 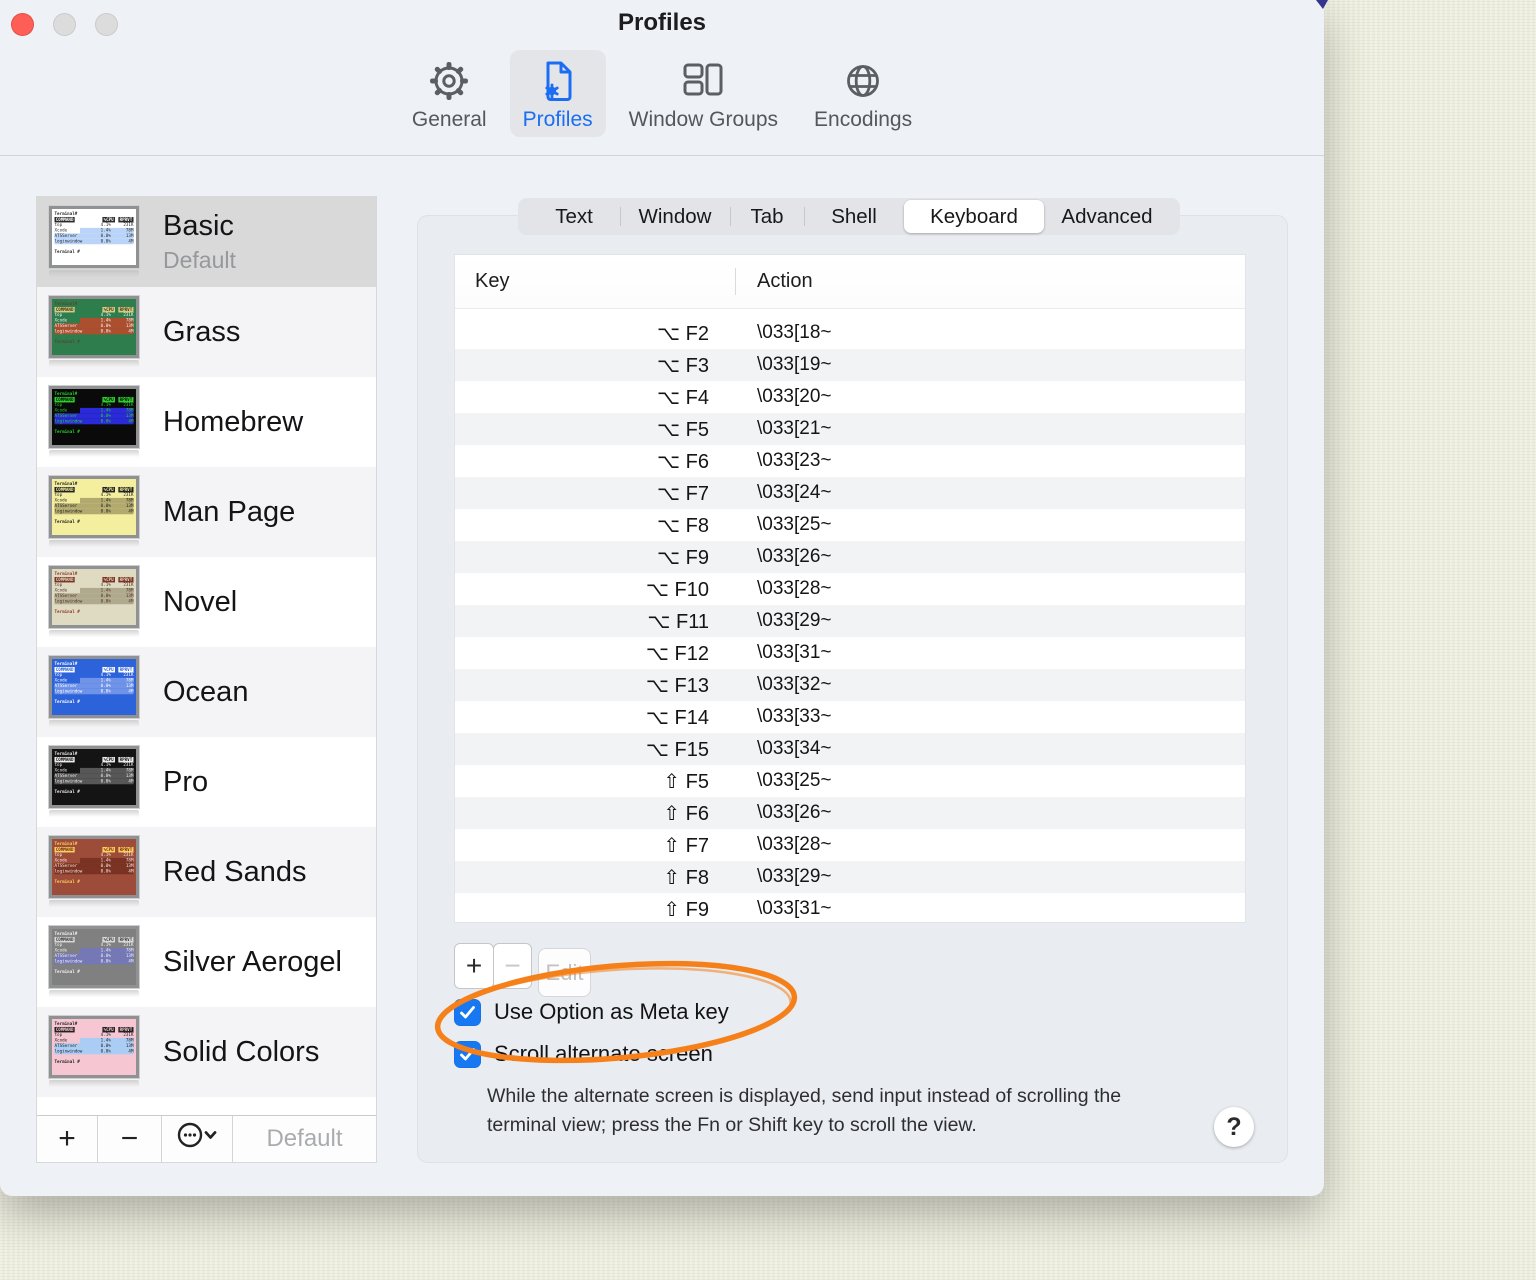 What do you see at coordinates (512, 966) in the screenshot?
I see `remove-key-button: −` at bounding box center [512, 966].